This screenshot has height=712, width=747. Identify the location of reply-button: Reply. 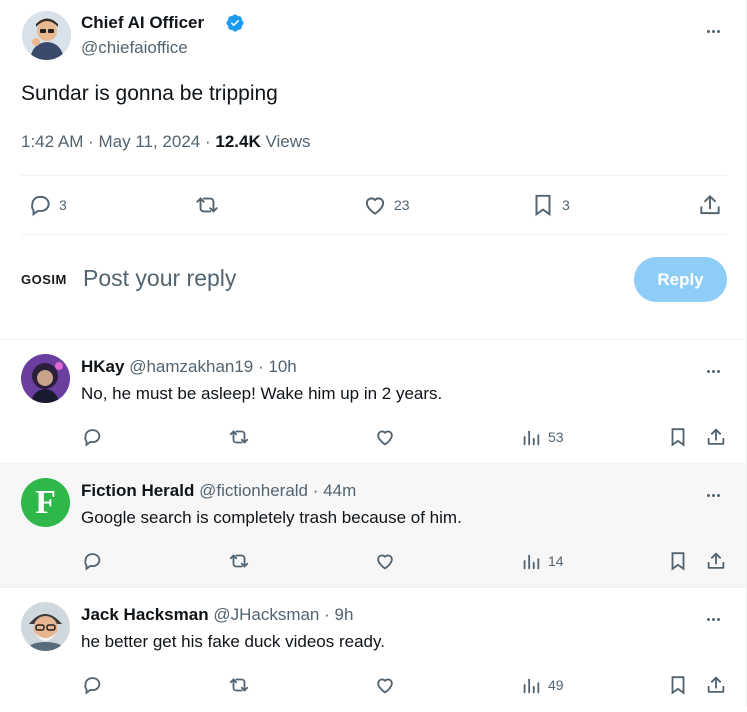
(680, 279).